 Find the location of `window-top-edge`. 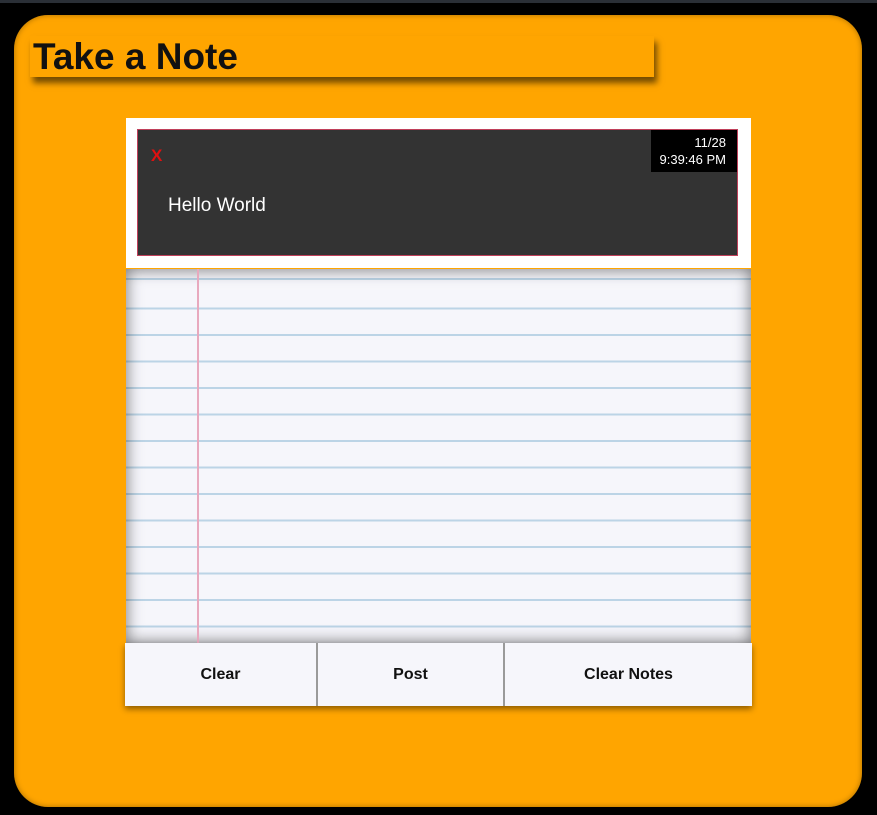

window-top-edge is located at coordinates (438, 1).